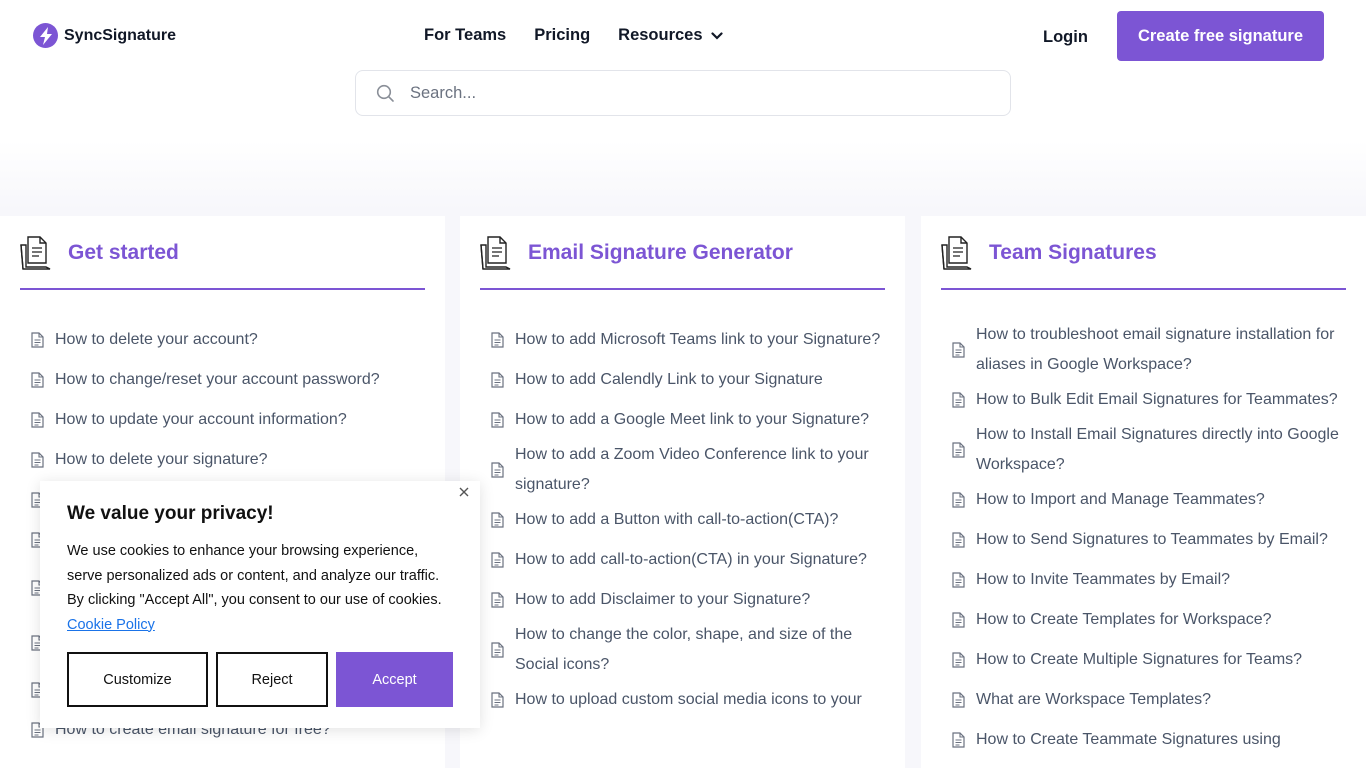  Describe the element at coordinates (222, 253) in the screenshot. I see `card-header: Get started` at that location.